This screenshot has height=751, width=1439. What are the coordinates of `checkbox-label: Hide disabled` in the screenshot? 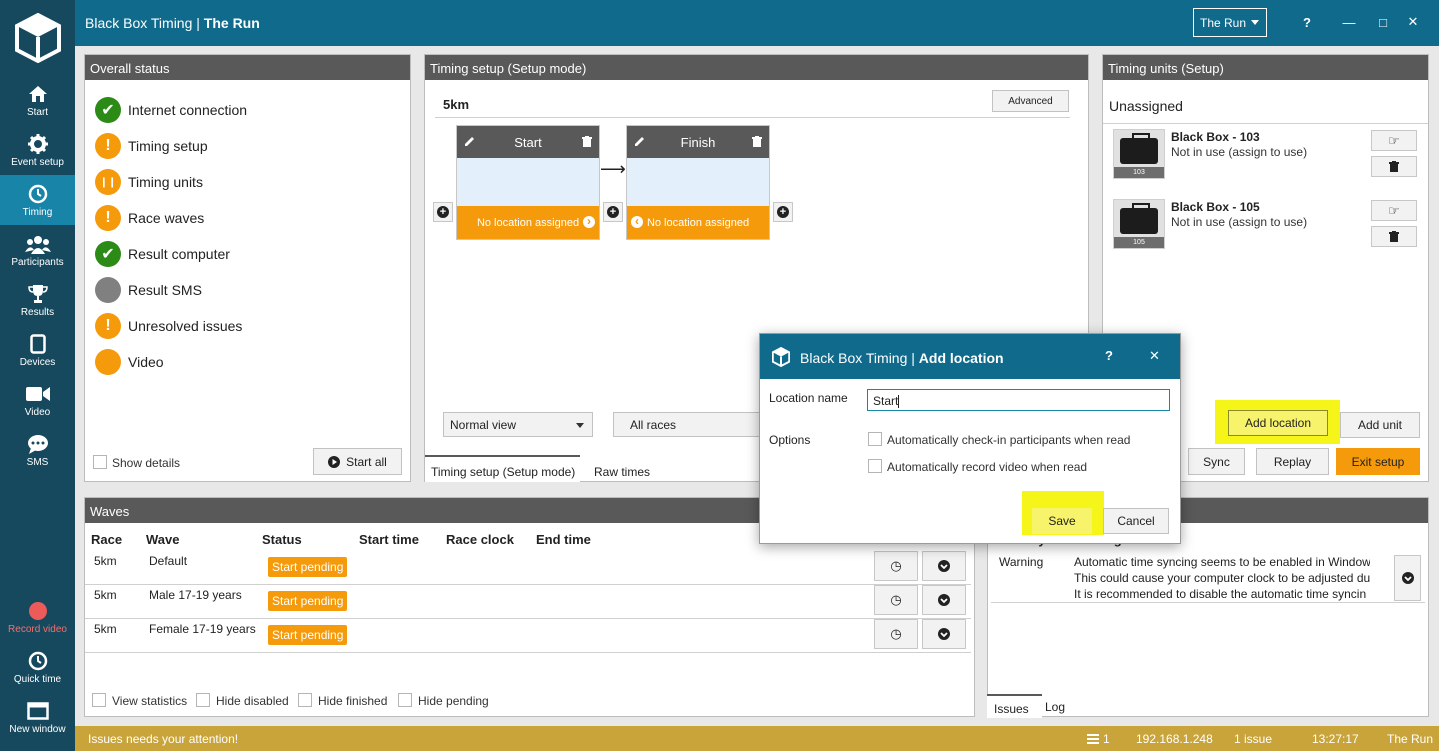 It's located at (252, 701).